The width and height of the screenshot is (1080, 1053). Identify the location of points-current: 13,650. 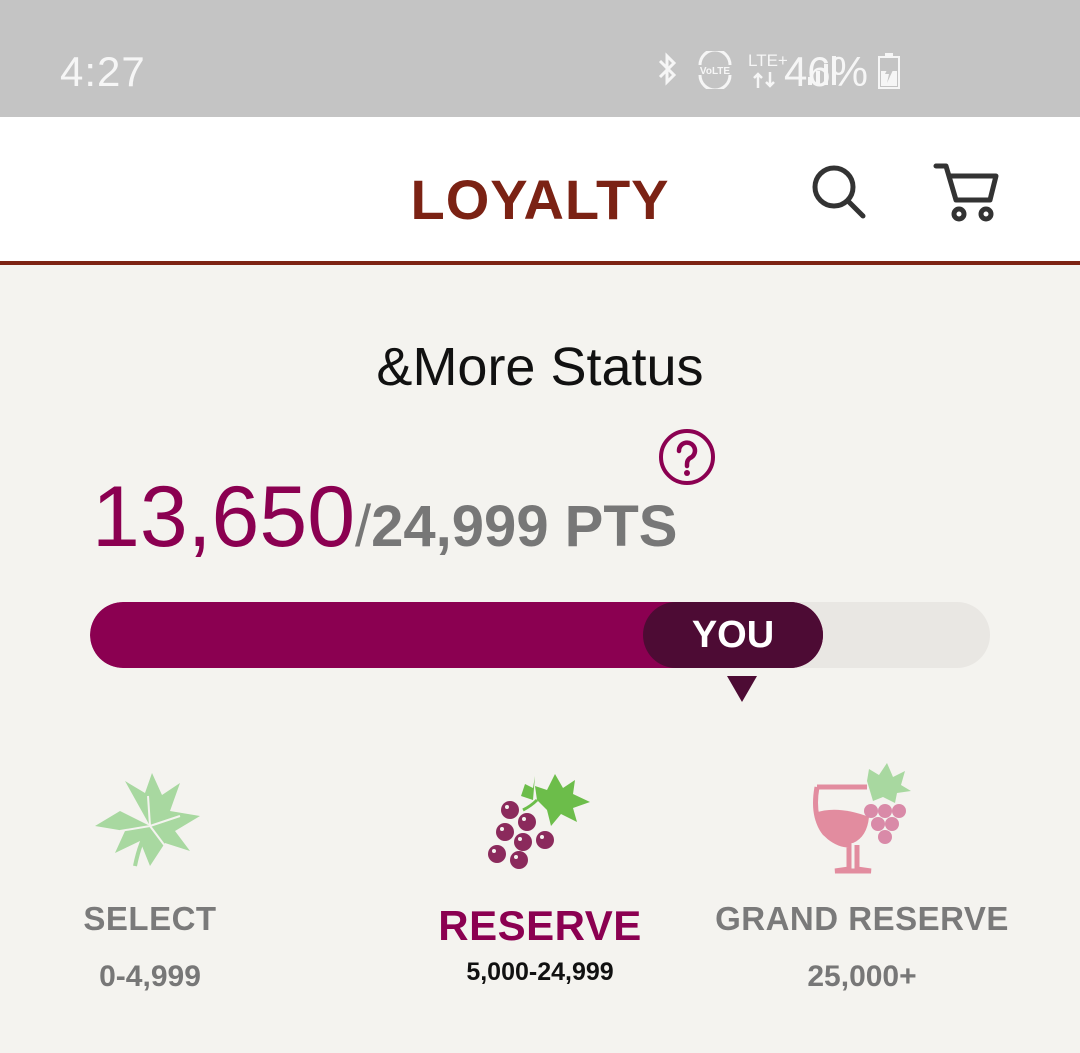
(224, 517).